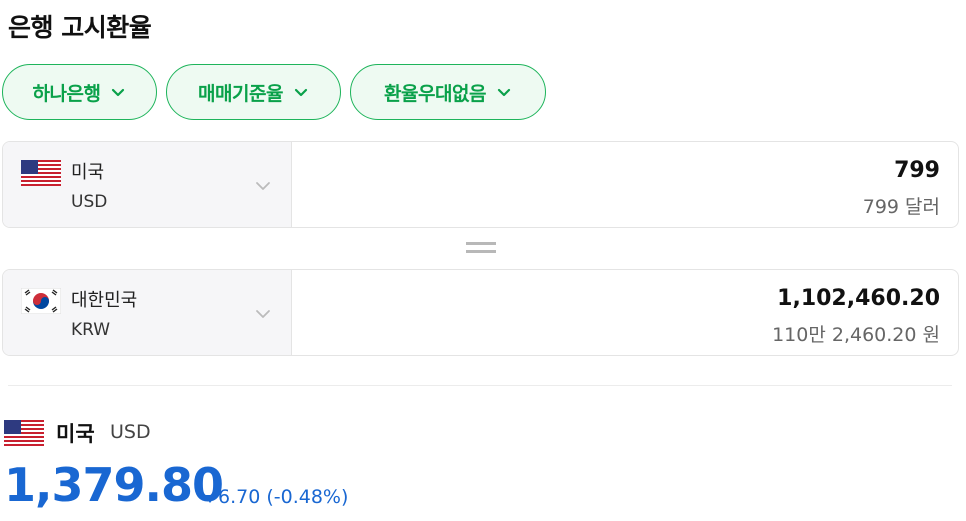  I want to click on rate-type-select-button: 매매기준율, so click(253, 92).